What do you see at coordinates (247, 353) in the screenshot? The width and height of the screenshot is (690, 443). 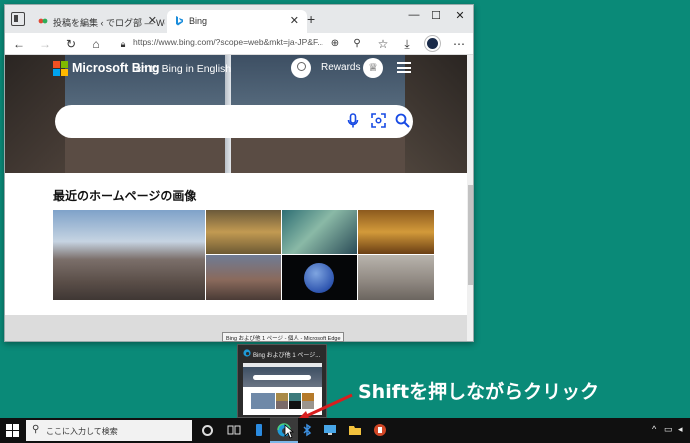 I see `edge-icon` at bounding box center [247, 353].